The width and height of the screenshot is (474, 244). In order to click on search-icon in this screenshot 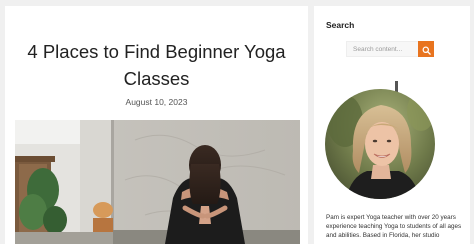, I will do `click(426, 50)`.